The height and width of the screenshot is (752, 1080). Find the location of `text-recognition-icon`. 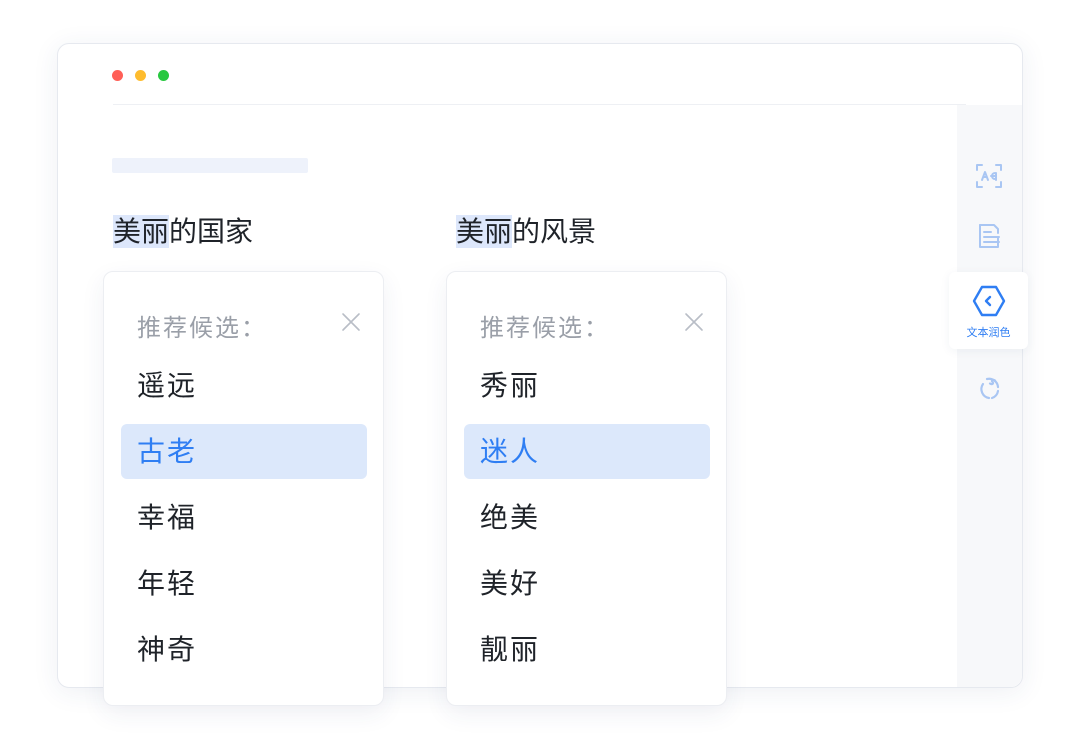

text-recognition-icon is located at coordinates (989, 176).